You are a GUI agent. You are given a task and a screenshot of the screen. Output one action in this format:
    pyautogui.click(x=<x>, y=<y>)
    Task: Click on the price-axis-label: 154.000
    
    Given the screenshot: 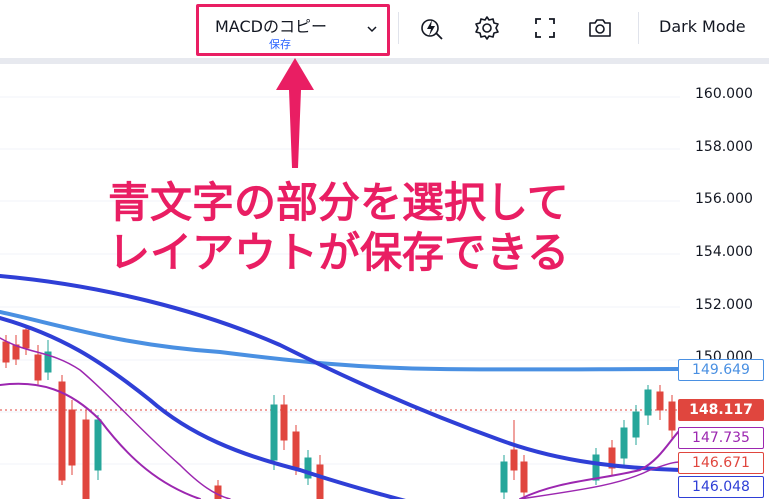 What is the action you would take?
    pyautogui.click(x=724, y=252)
    